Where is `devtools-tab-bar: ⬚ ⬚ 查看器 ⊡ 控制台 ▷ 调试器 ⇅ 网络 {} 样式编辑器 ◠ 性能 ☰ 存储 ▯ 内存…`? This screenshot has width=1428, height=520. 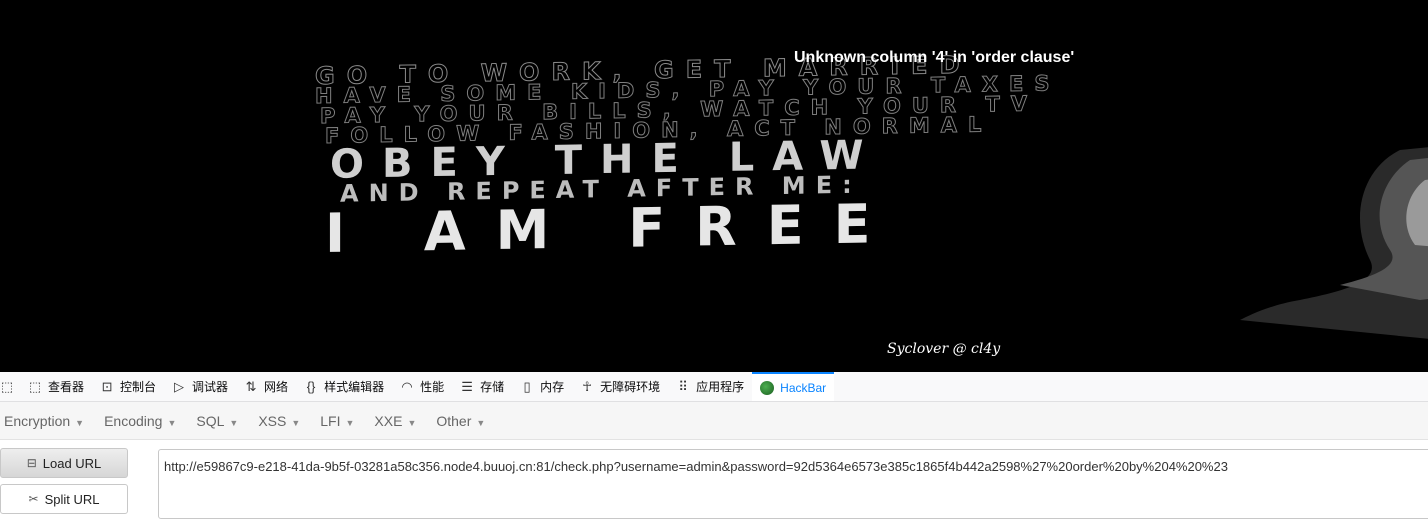 devtools-tab-bar: ⬚ ⬚ 查看器 ⊡ 控制台 ▷ 调试器 ⇅ 网络 {} 样式编辑器 ◠ 性能 ☰ 存储 ▯ 内存… is located at coordinates (714, 387).